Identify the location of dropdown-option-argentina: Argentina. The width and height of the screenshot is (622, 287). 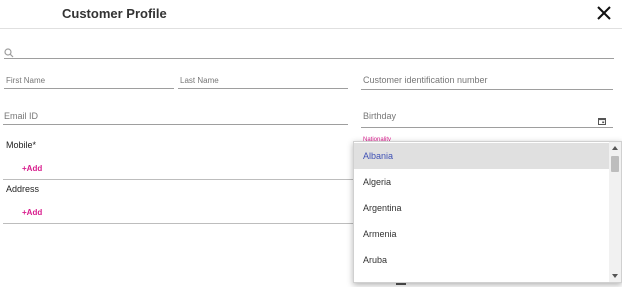
(482, 208).